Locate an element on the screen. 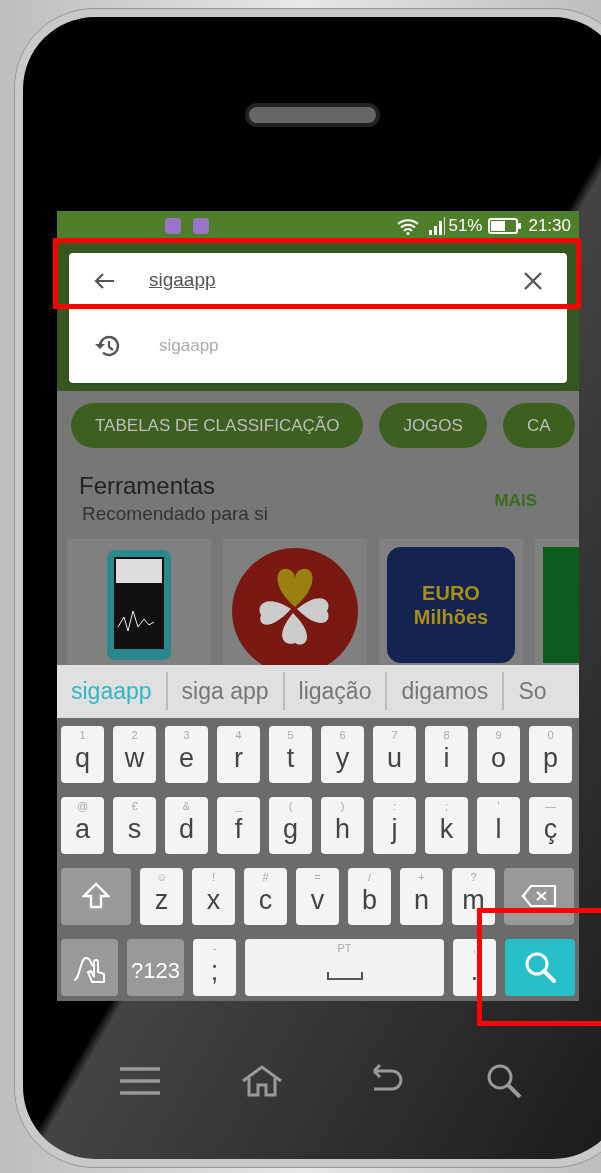  key-hint: 0 is located at coordinates (550, 735).